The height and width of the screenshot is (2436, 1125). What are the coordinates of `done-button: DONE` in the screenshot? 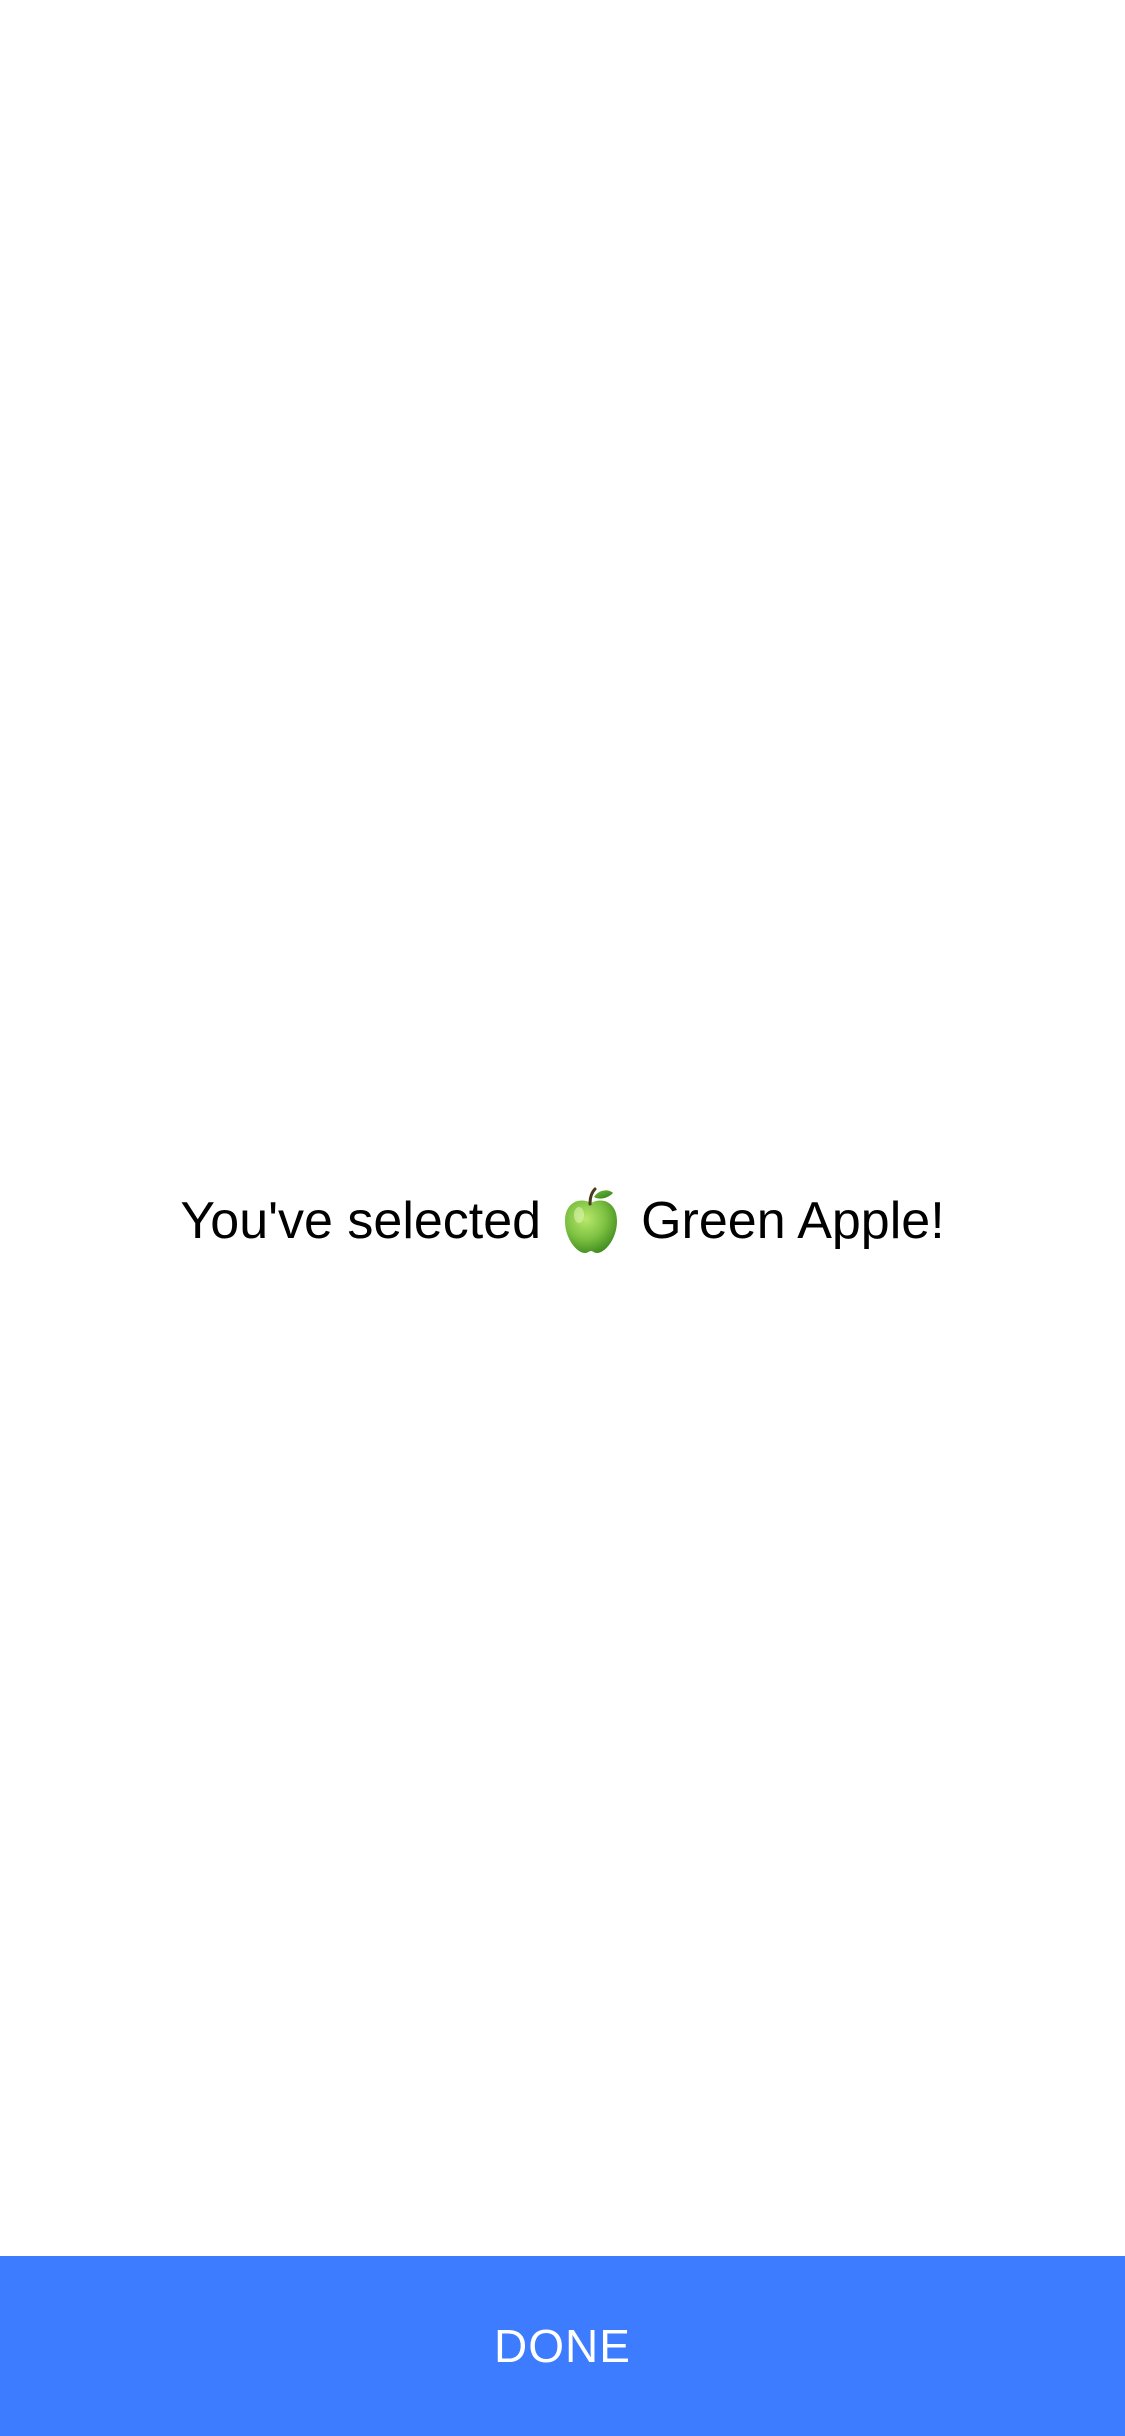 It's located at (562, 2346).